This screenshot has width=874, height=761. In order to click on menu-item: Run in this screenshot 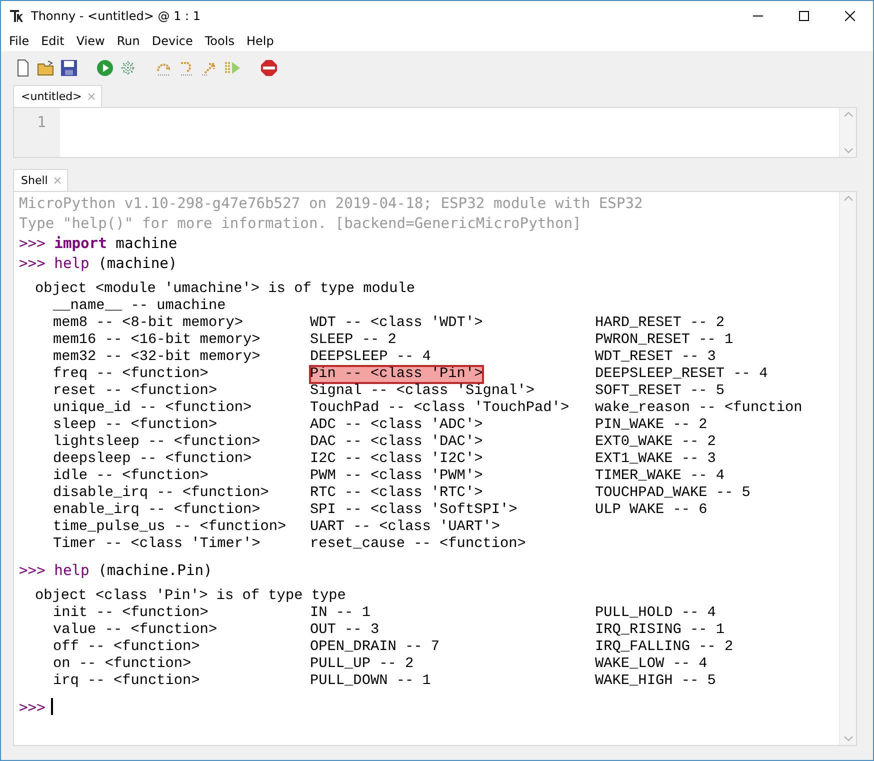, I will do `click(128, 41)`.